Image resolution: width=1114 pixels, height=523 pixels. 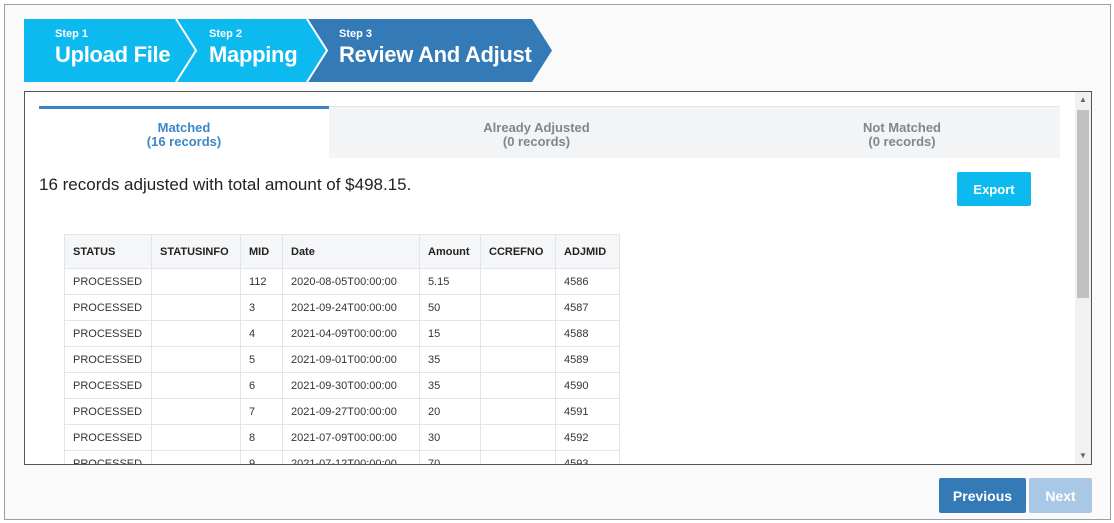 What do you see at coordinates (351, 307) in the screenshot?
I see `table-cell: 2021-09-24T00:00:00` at bounding box center [351, 307].